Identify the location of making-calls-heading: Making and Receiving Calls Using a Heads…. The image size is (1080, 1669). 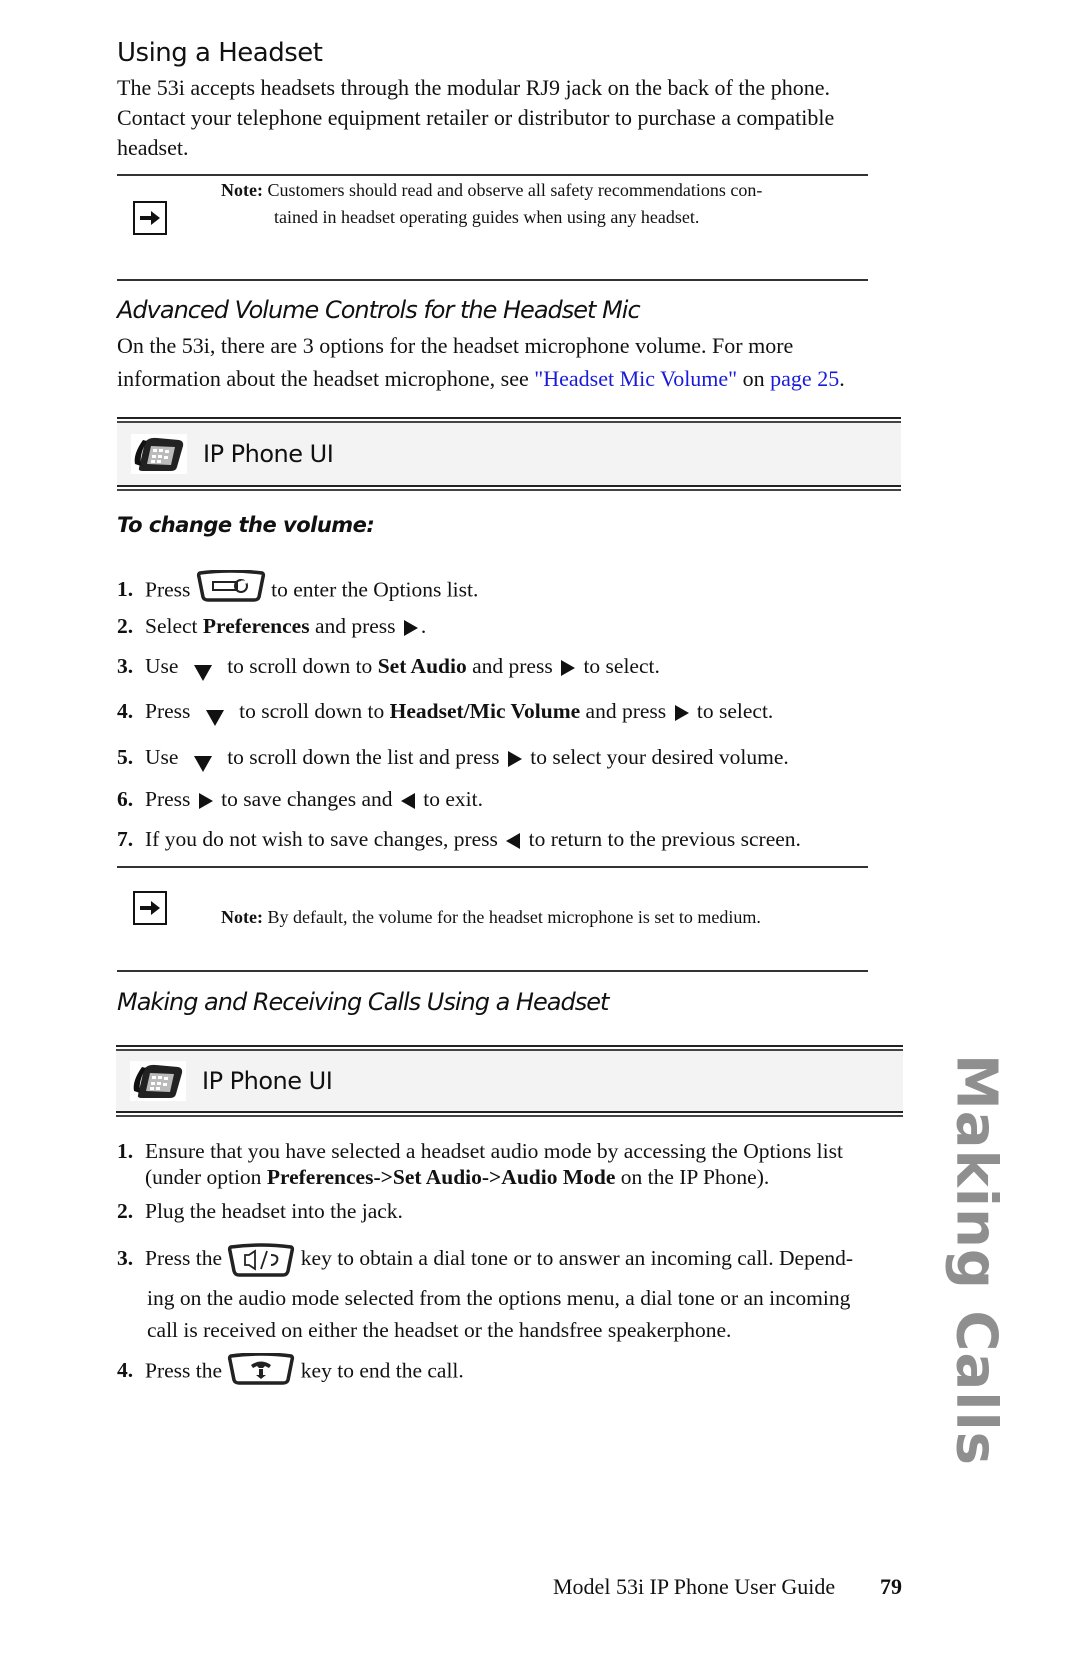
(363, 1002).